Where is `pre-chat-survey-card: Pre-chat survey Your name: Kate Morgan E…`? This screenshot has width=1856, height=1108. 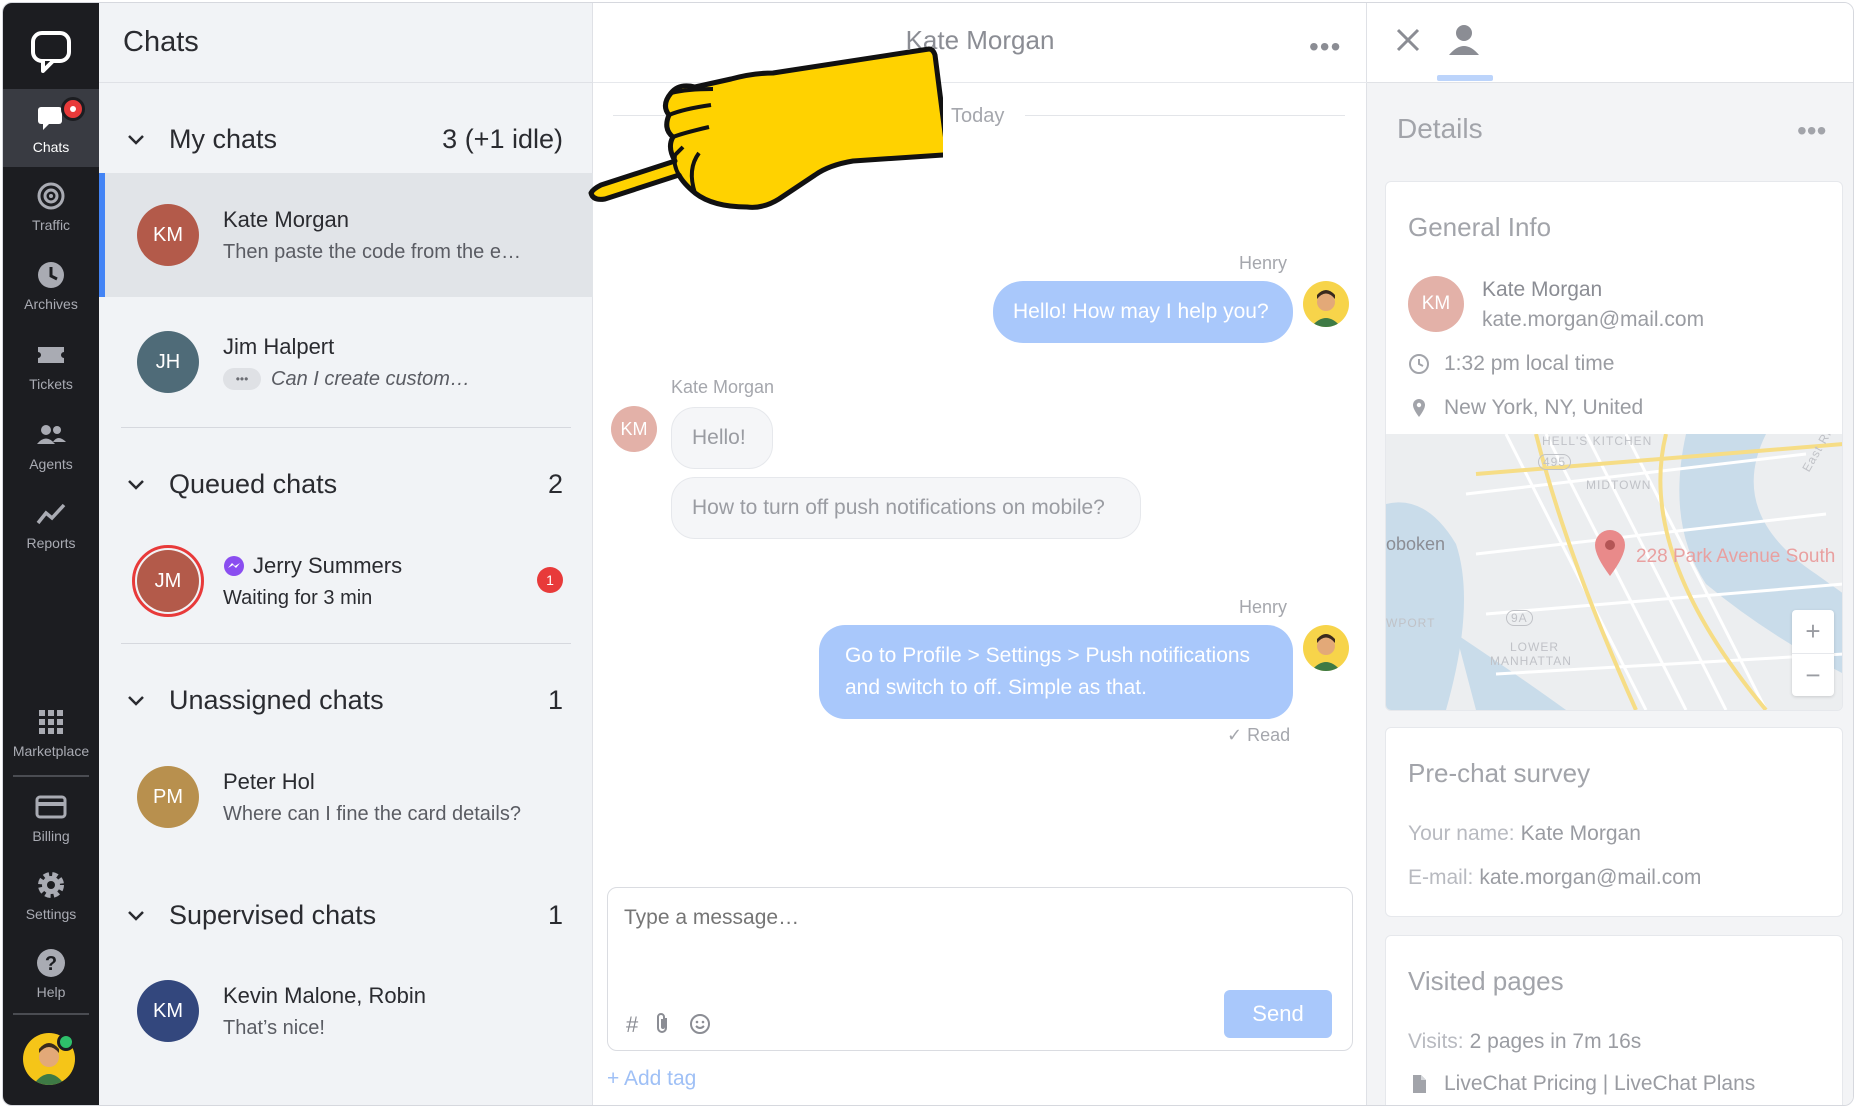
pre-chat-survey-card: Pre-chat survey Your name: Kate Morgan E… is located at coordinates (1614, 822).